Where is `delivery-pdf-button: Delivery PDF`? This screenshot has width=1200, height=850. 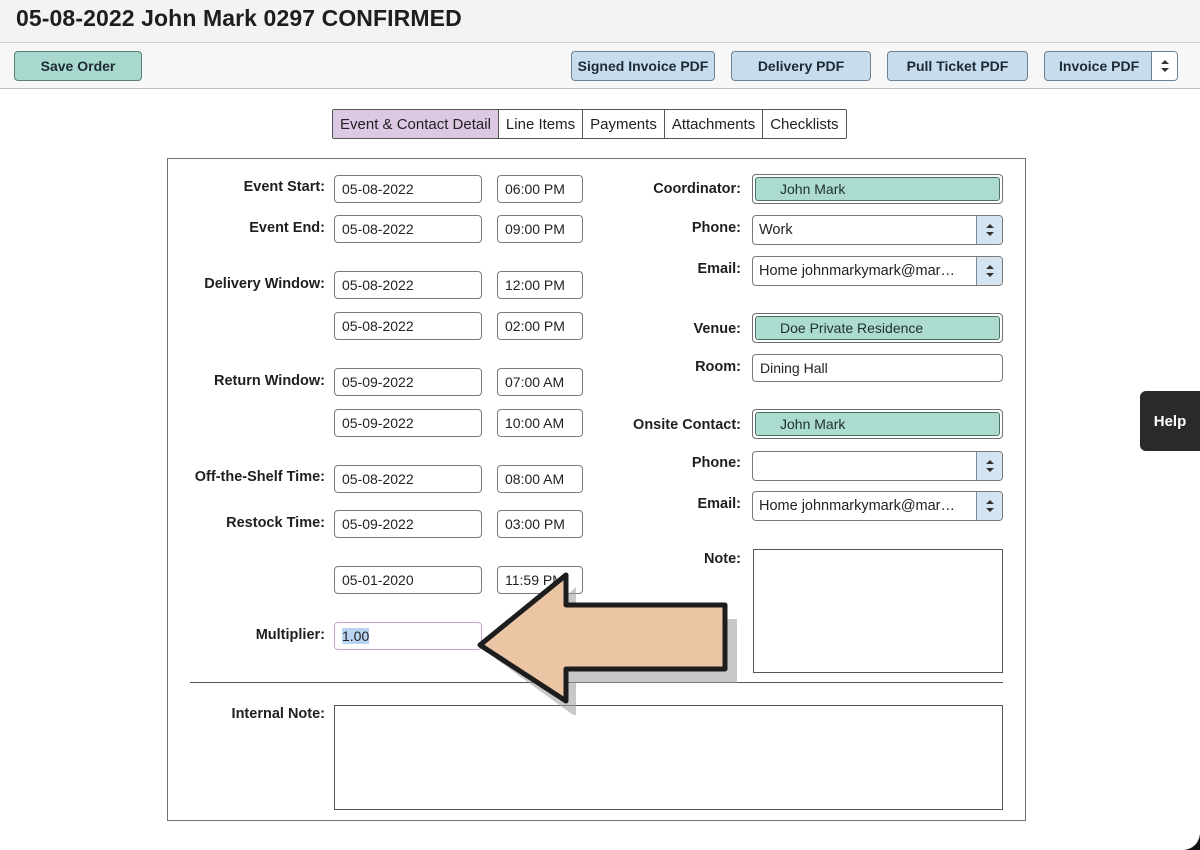 delivery-pdf-button: Delivery PDF is located at coordinates (801, 66).